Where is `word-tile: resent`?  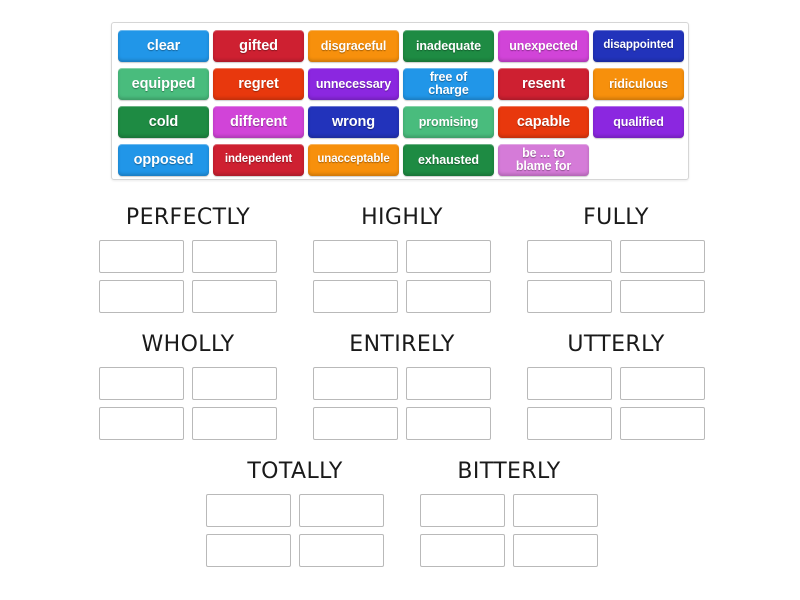
word-tile: resent is located at coordinates (543, 84).